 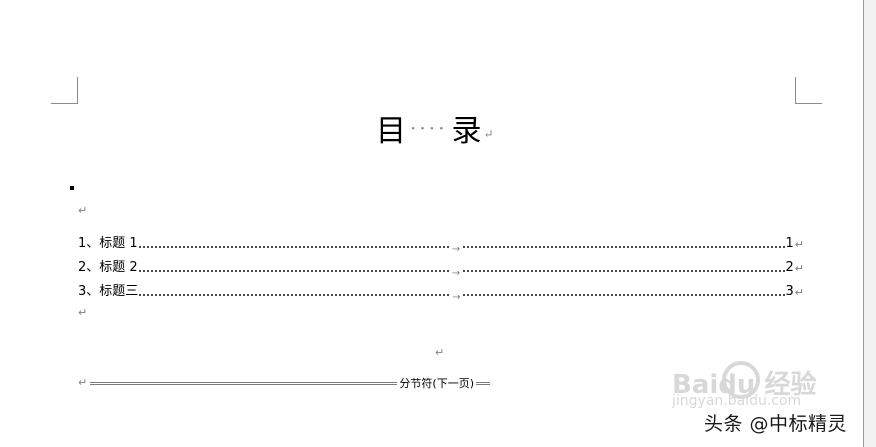 What do you see at coordinates (72, 188) in the screenshot?
I see `paragraph-bullet-marker` at bounding box center [72, 188].